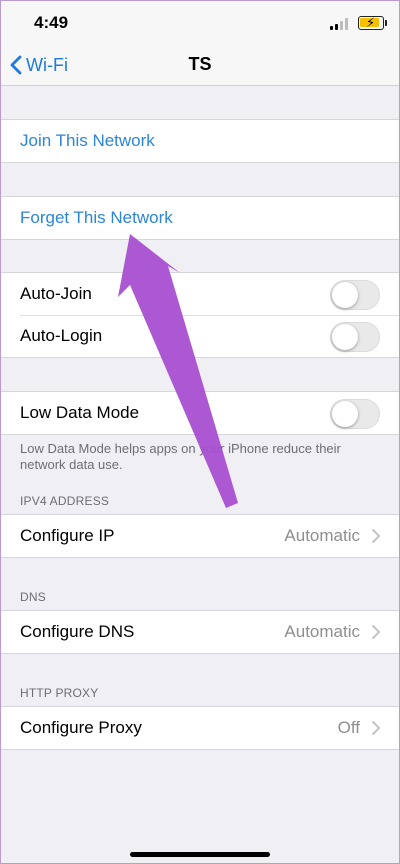  What do you see at coordinates (178, 371) in the screenshot?
I see `annotation-arrow-icon` at bounding box center [178, 371].